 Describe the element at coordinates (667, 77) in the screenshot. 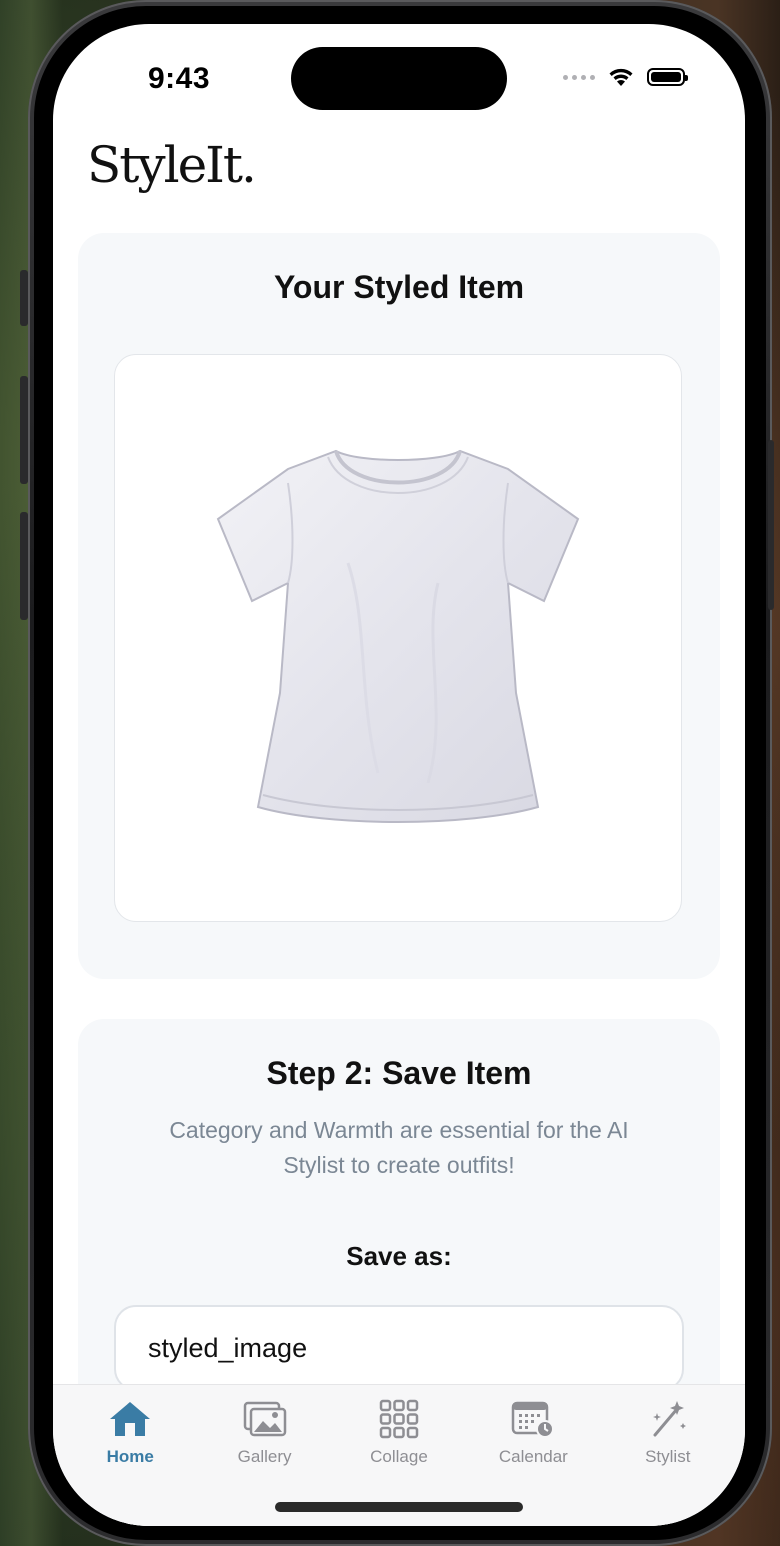

I see `battery-icon` at that location.